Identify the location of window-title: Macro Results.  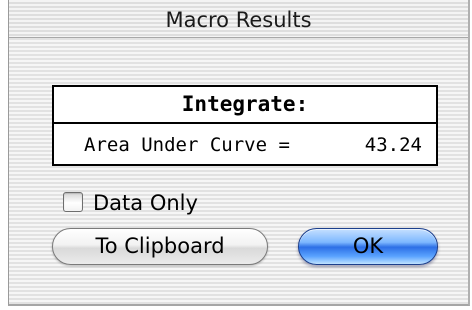
(238, 20).